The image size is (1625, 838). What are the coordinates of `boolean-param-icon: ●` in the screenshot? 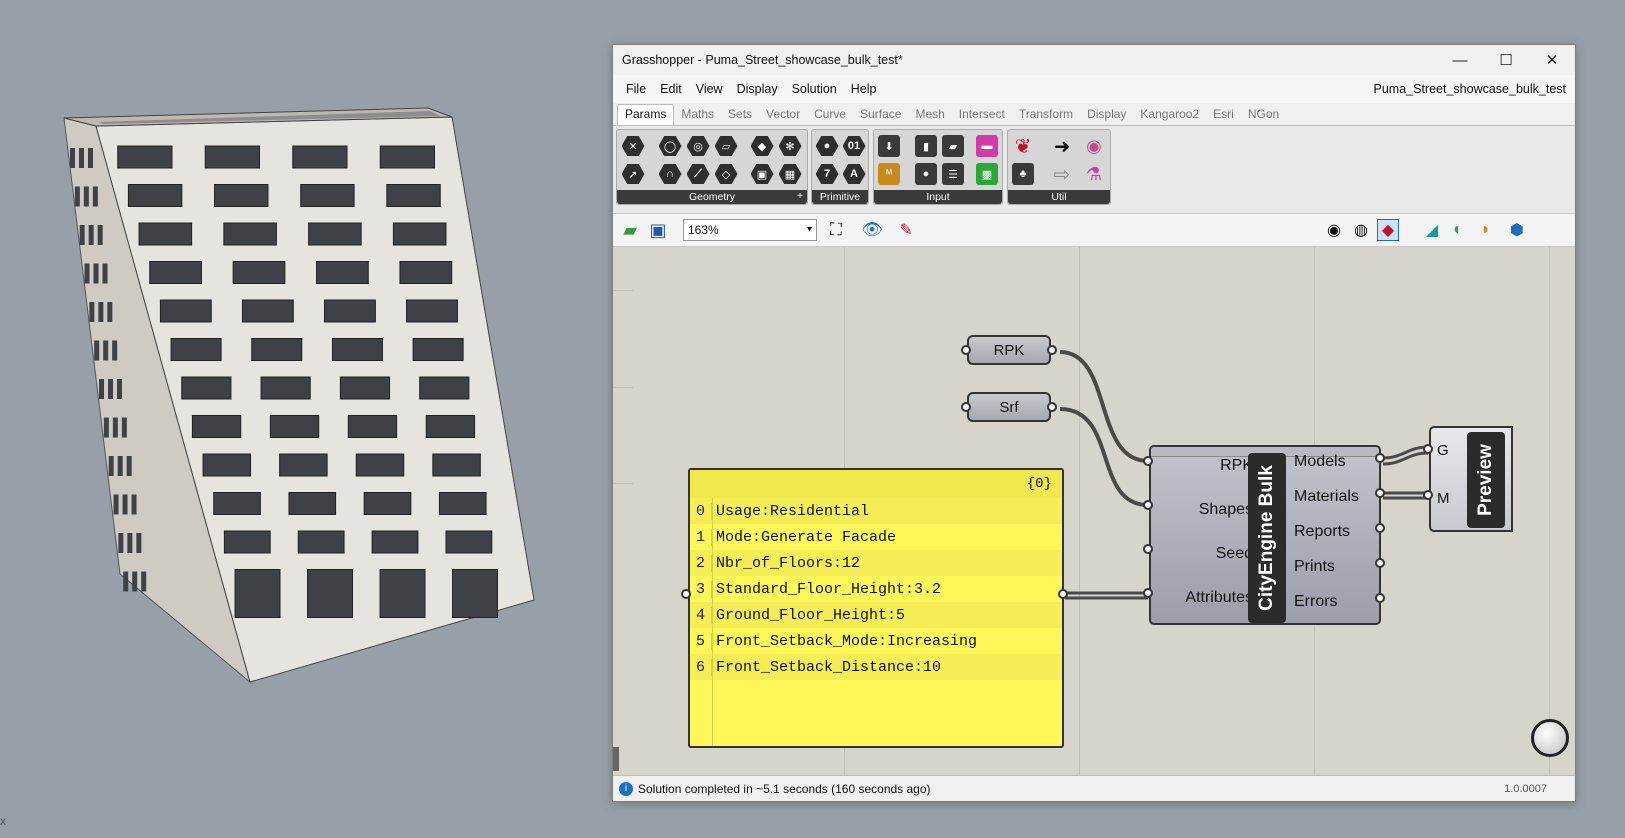 It's located at (827, 146).